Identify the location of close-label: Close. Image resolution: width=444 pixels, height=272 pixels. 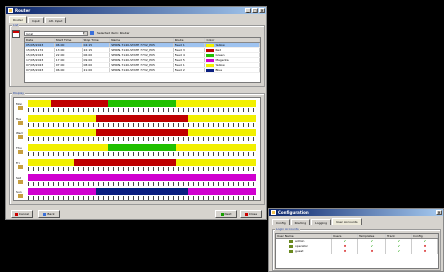
(253, 214).